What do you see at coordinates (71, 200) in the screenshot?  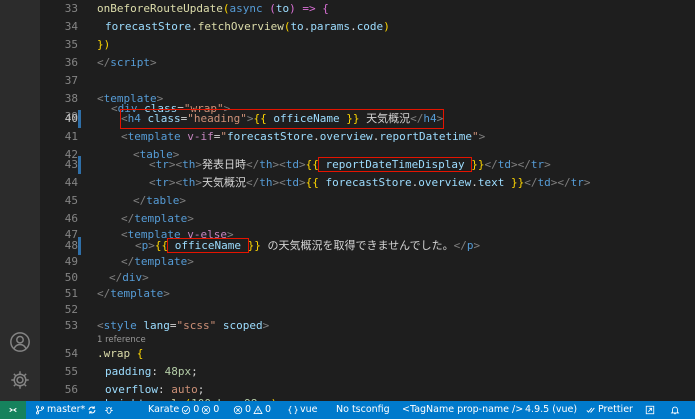 I see `line-number: 45` at bounding box center [71, 200].